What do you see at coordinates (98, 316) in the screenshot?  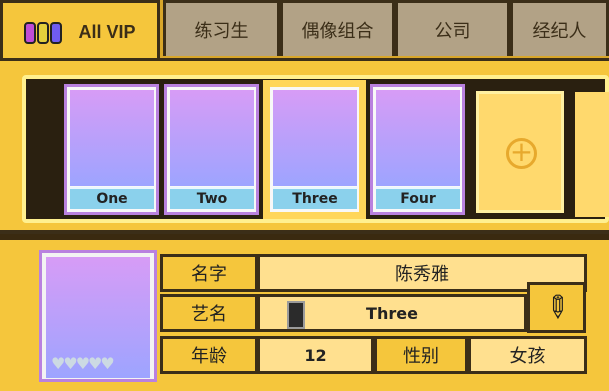 I see `selected-idol-avatar: ♥♥♥♥♥` at bounding box center [98, 316].